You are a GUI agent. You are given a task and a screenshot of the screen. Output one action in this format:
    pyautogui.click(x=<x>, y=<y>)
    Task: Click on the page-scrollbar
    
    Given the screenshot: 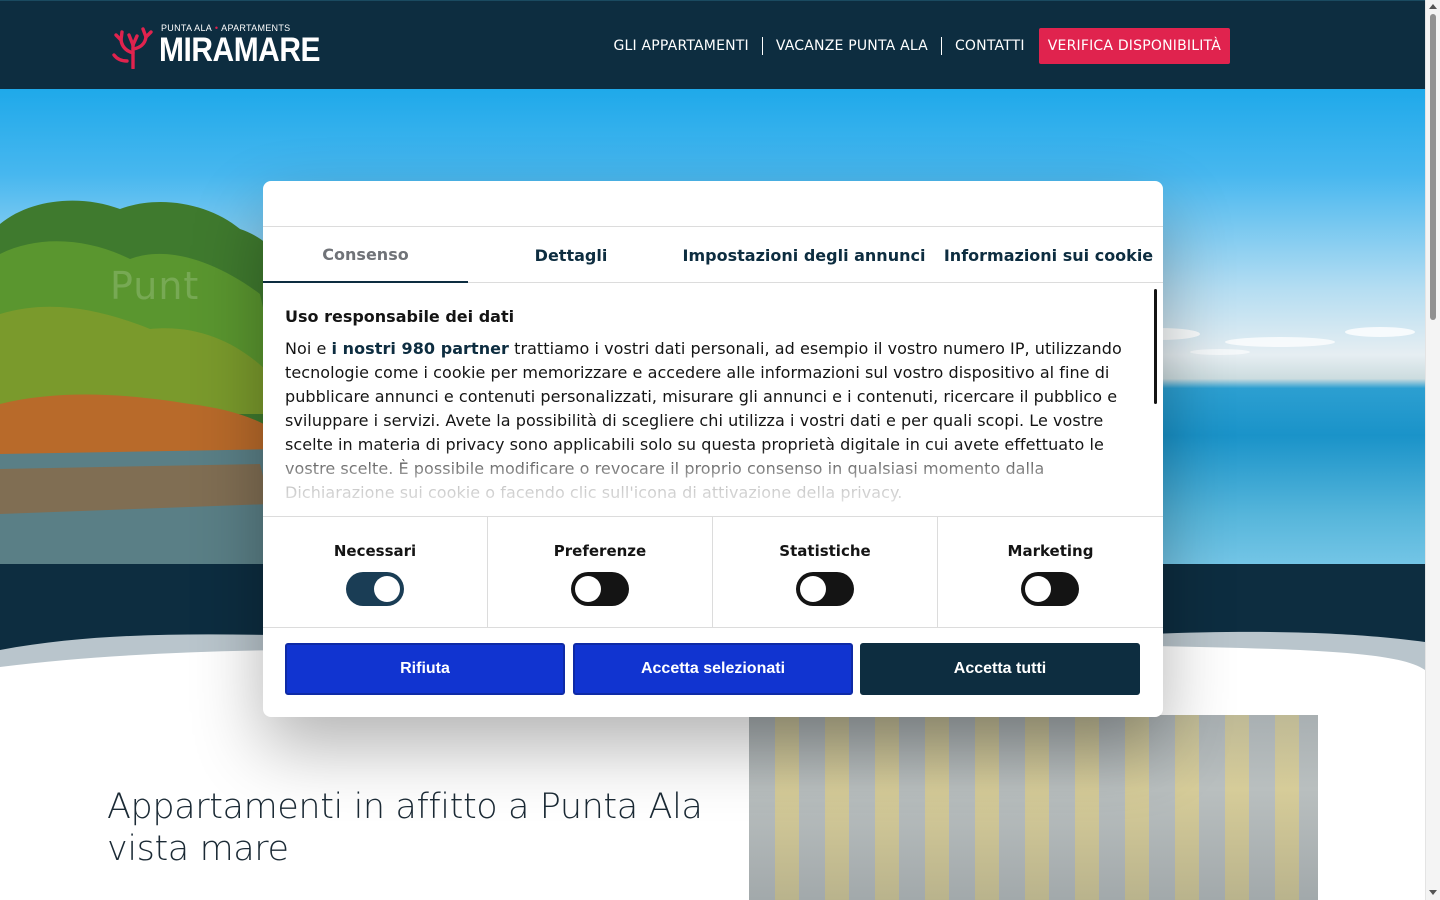 What is the action you would take?
    pyautogui.click(x=1432, y=450)
    